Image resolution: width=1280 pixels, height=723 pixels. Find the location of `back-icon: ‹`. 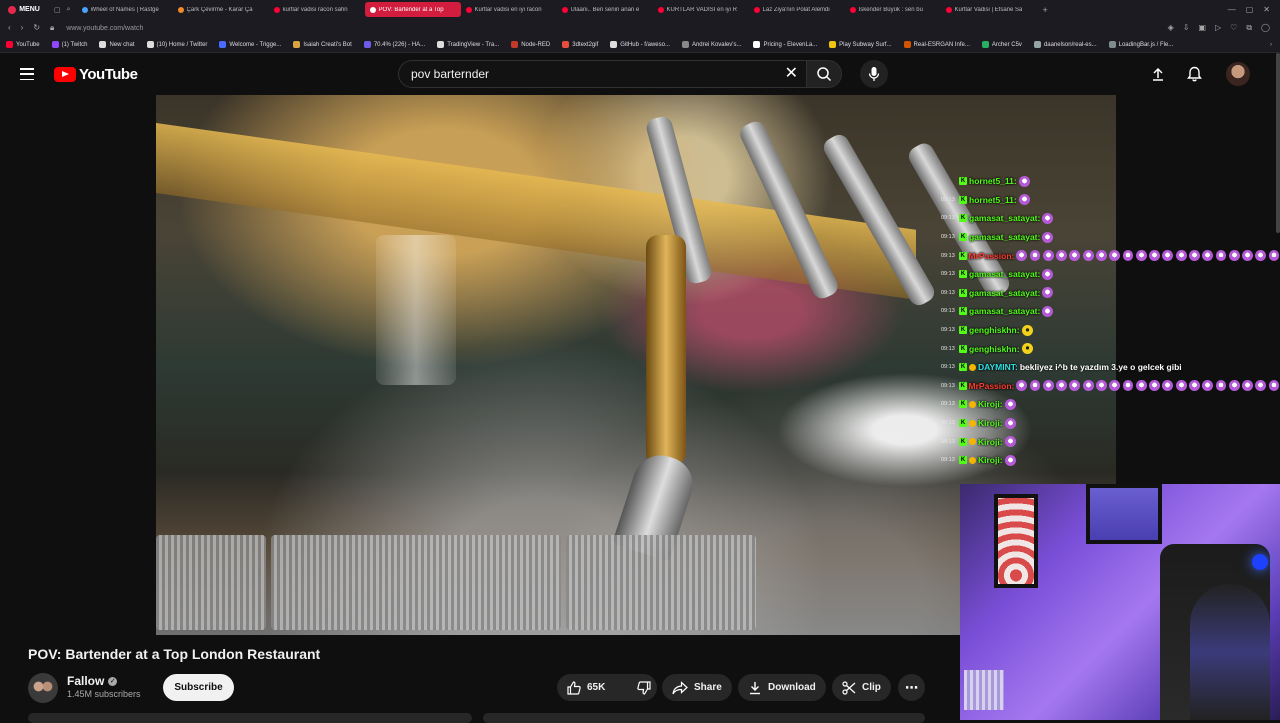

back-icon: ‹ is located at coordinates (9, 28).